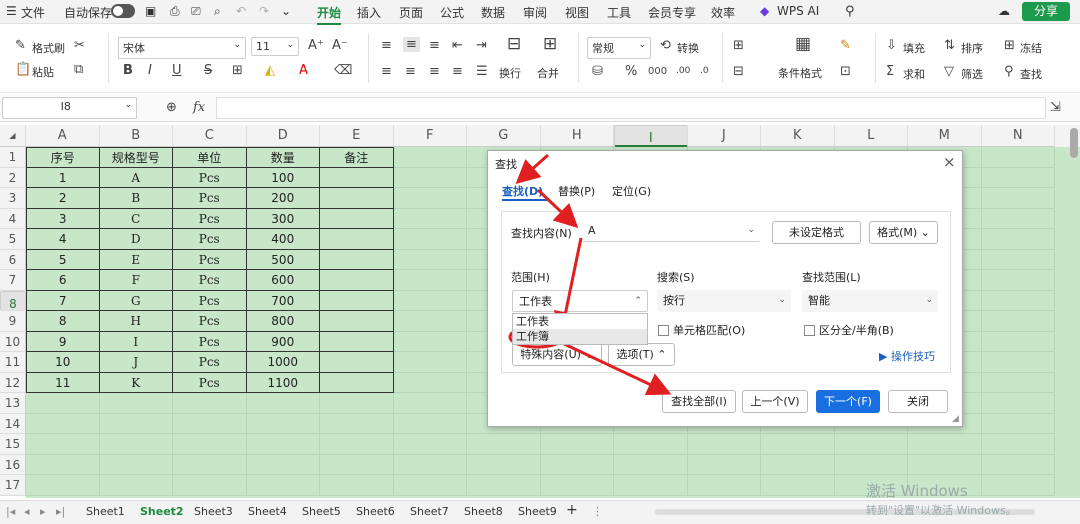 The width and height of the screenshot is (1080, 524). Describe the element at coordinates (23, 69) in the screenshot. I see `paste-icon: 📋` at that location.